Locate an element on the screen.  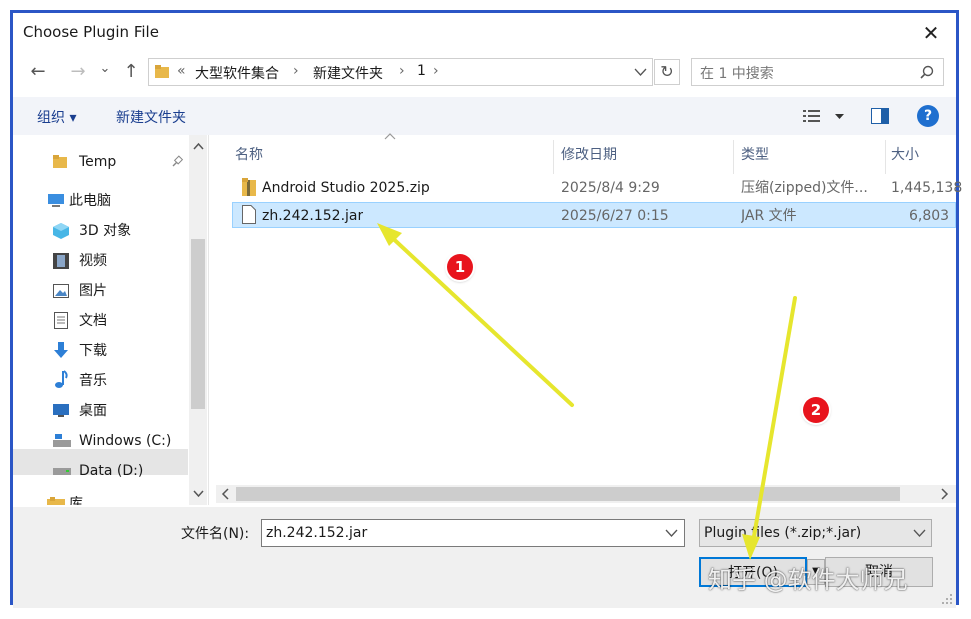
arrowhead-2-icon is located at coordinates (751, 547).